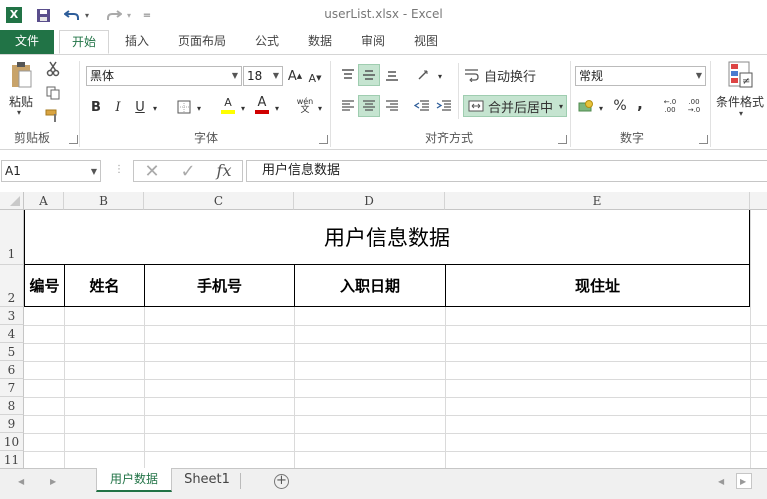  I want to click on paste-button: 粘贴 ▾, so click(21, 88).